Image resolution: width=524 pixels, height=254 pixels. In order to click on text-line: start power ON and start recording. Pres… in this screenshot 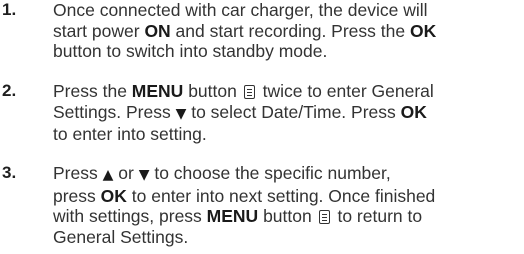, I will do `click(287, 31)`.